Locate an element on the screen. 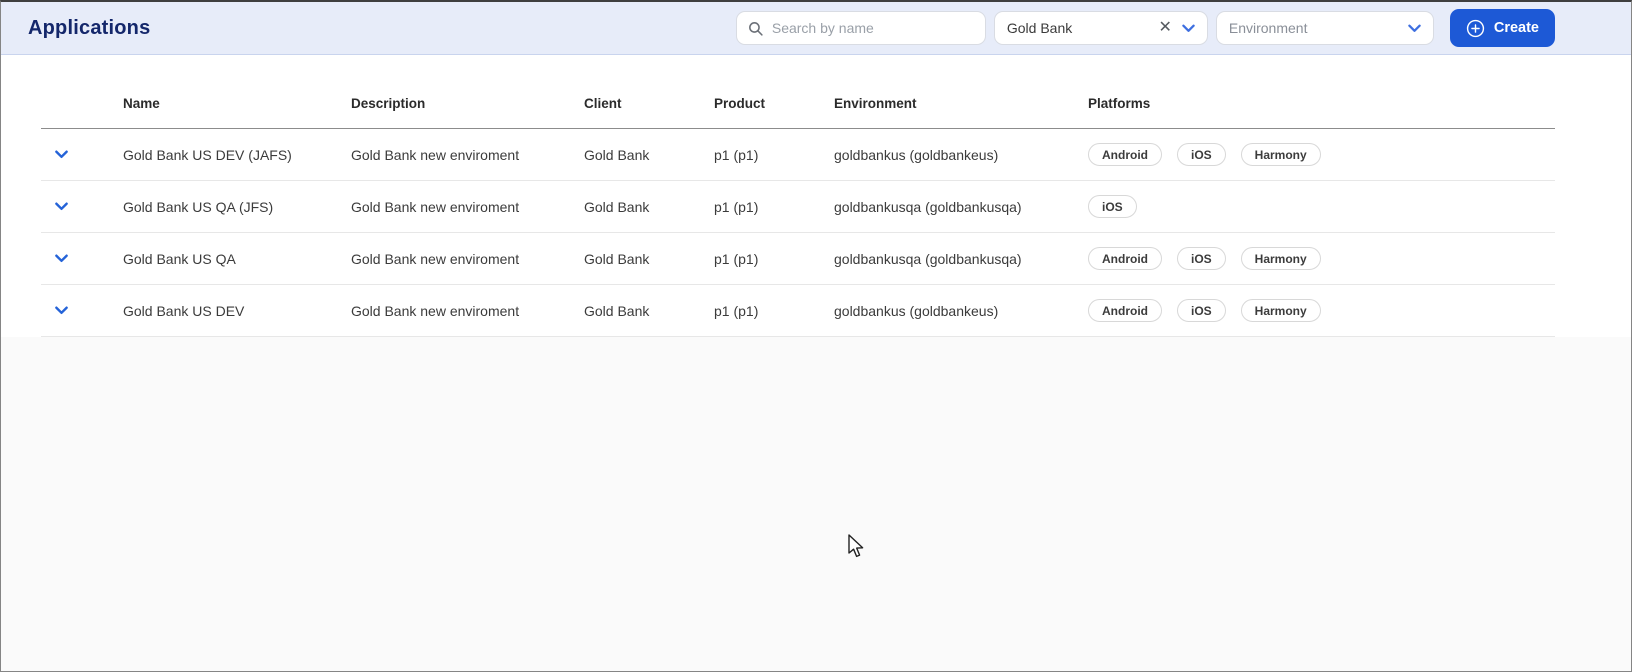  cell-name: Gold Bank US DEV is located at coordinates (184, 310).